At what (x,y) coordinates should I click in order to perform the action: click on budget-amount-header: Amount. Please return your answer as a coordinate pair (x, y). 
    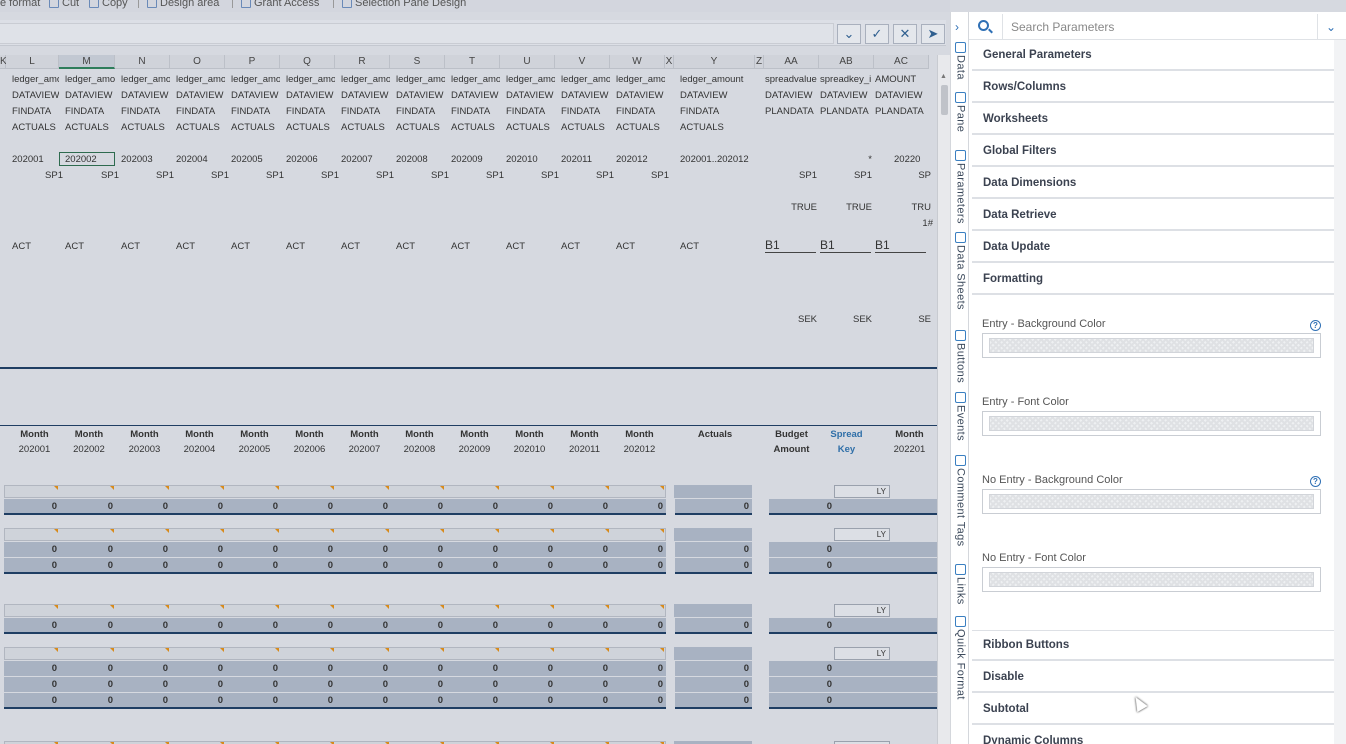
    Looking at the image, I should click on (791, 449).